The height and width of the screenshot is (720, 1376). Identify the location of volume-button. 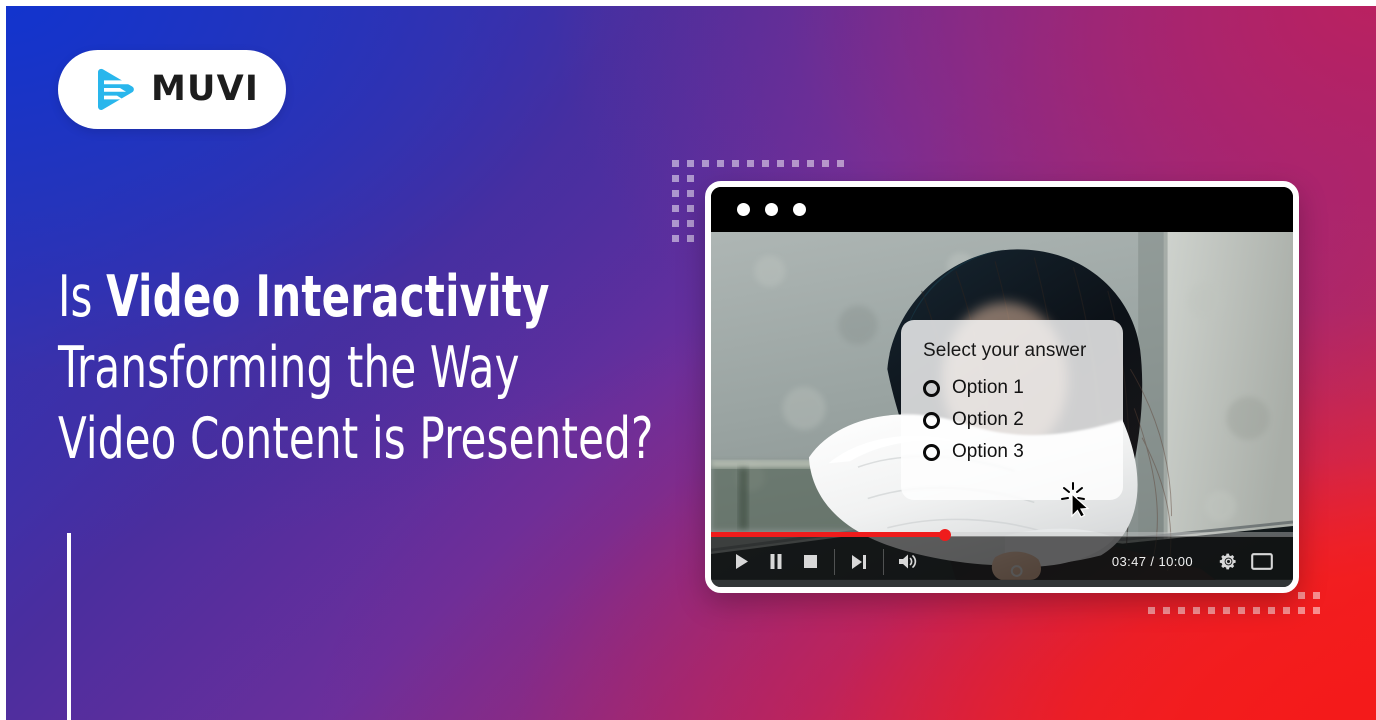
(908, 561).